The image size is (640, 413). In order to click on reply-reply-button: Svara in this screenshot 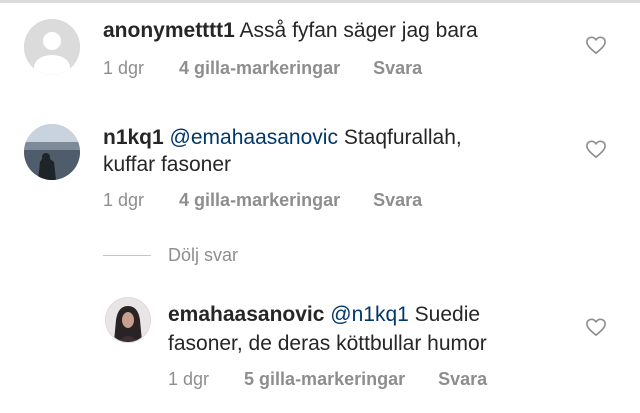, I will do `click(462, 379)`.